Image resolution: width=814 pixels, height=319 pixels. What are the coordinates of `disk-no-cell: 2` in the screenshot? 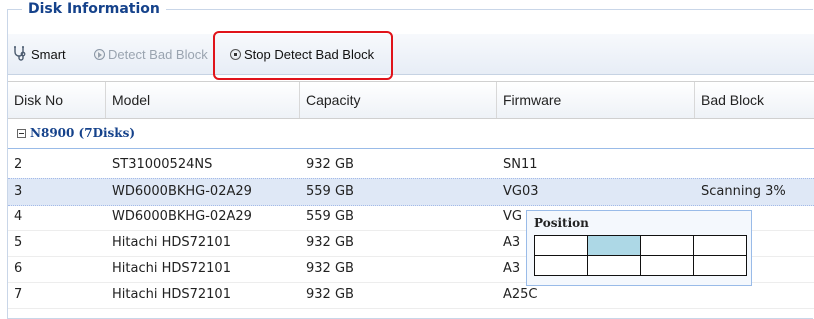 It's located at (18, 164).